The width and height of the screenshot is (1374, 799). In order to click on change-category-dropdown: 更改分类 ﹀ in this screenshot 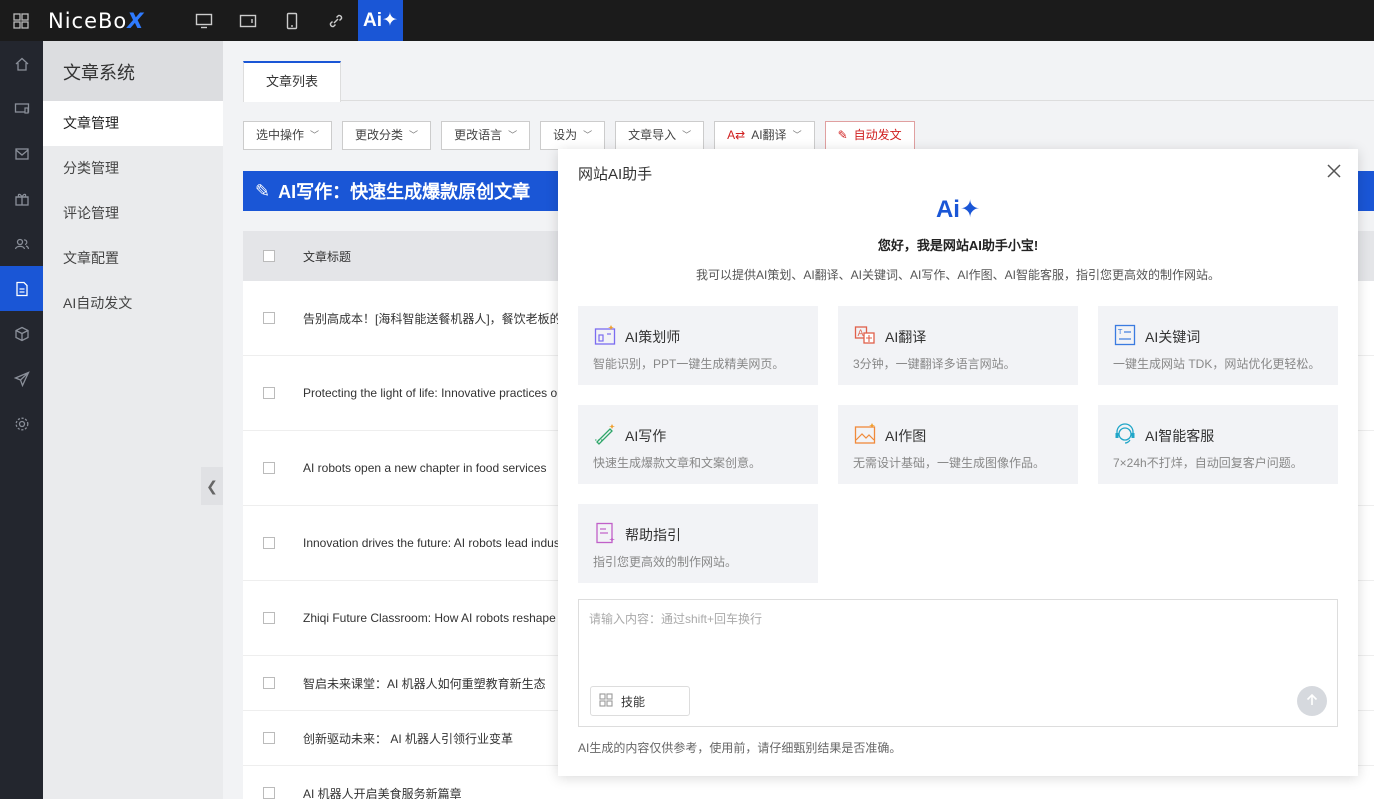, I will do `click(387, 135)`.